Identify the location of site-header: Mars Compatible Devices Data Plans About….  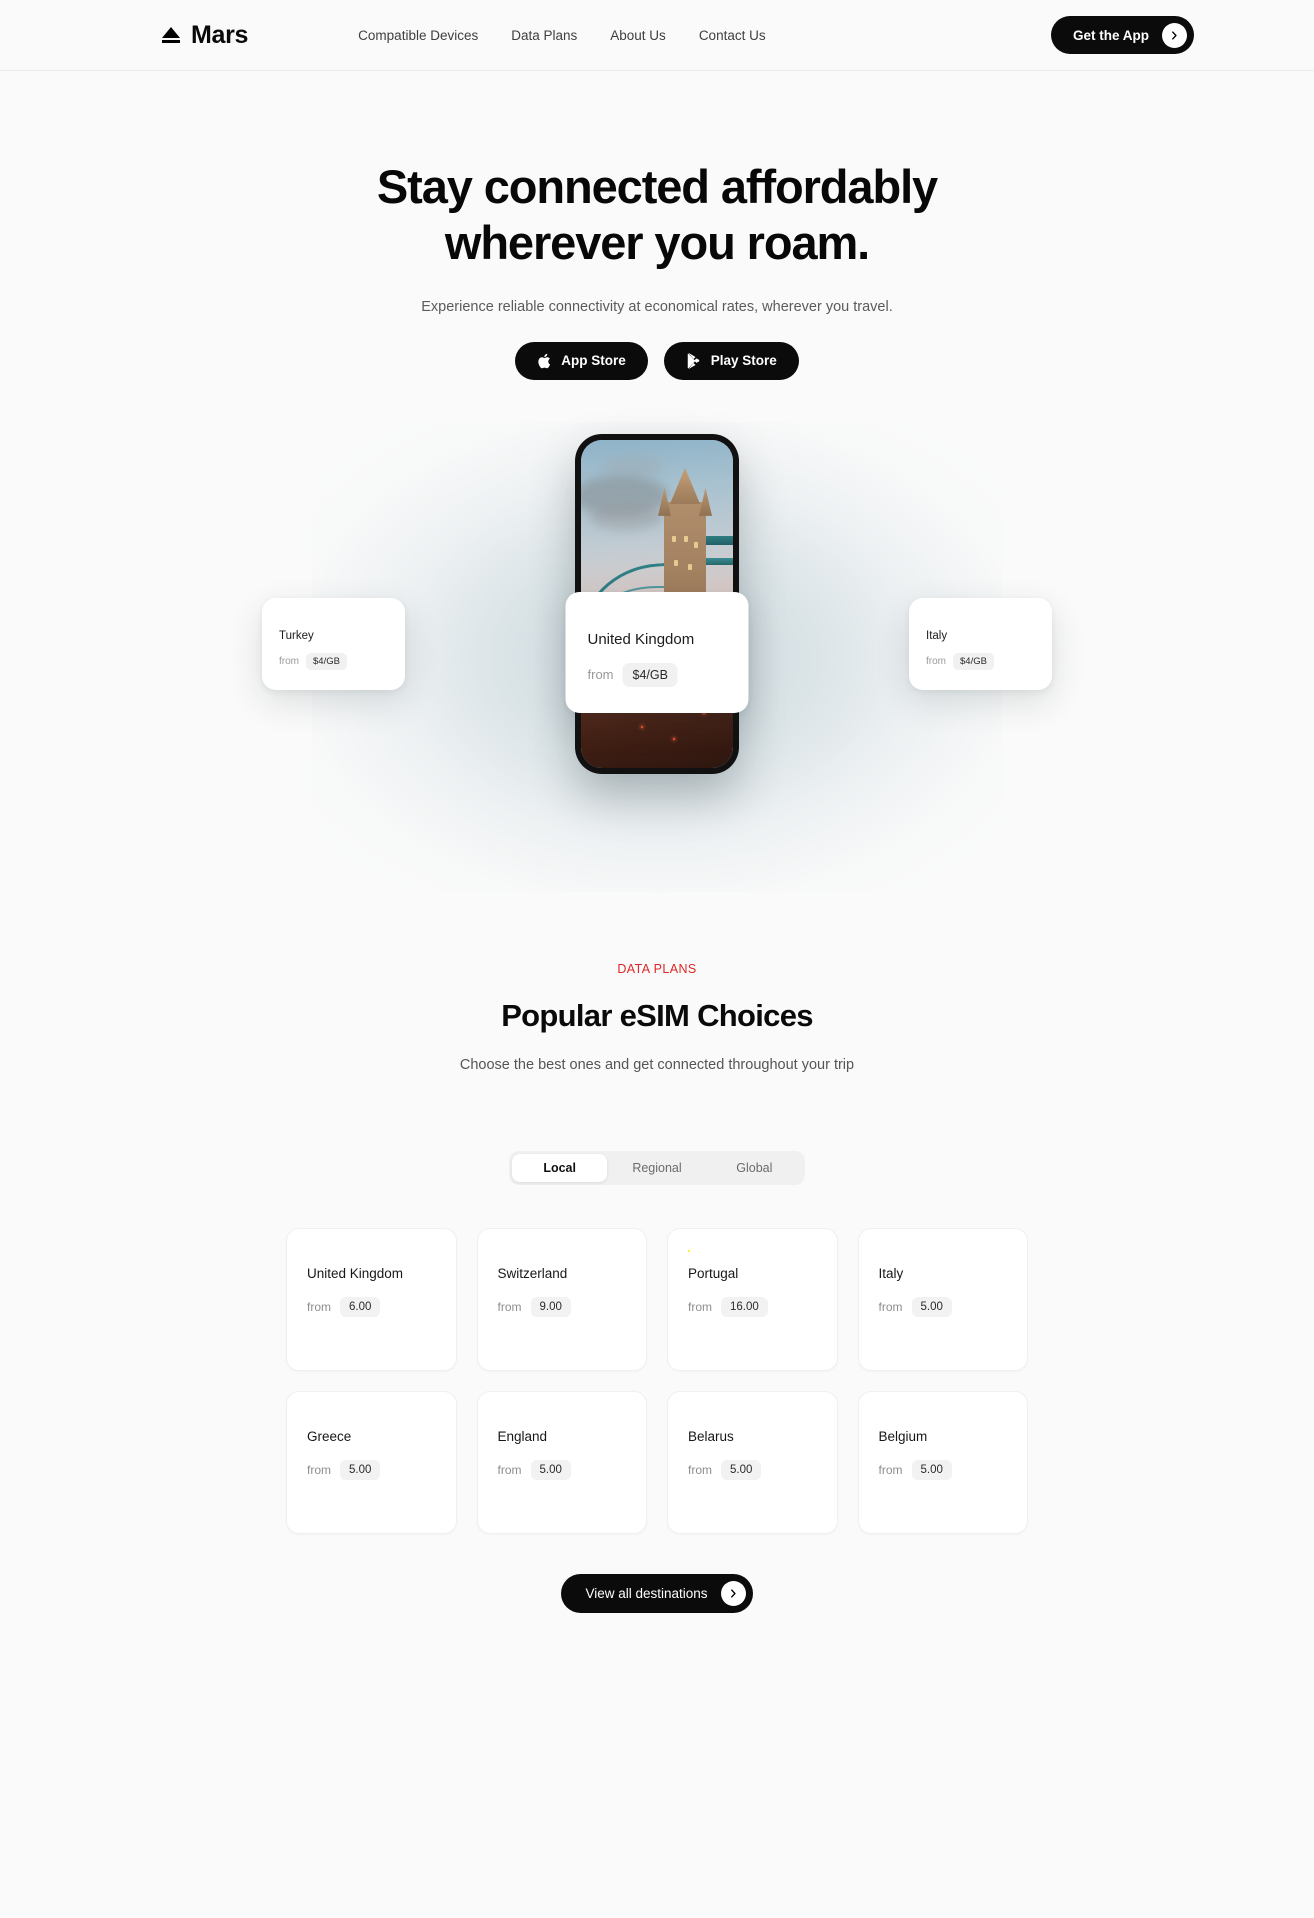
(657, 35).